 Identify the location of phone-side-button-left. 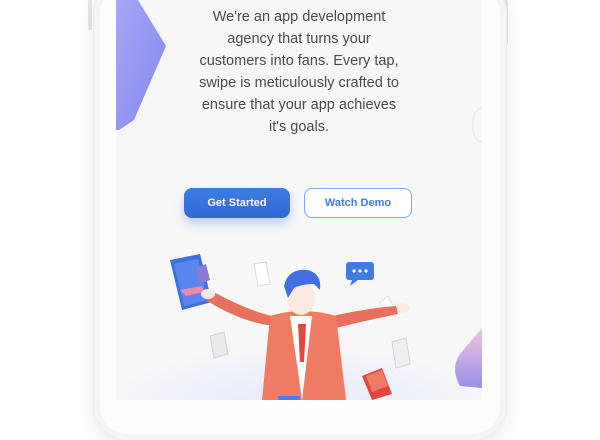
(90, 15).